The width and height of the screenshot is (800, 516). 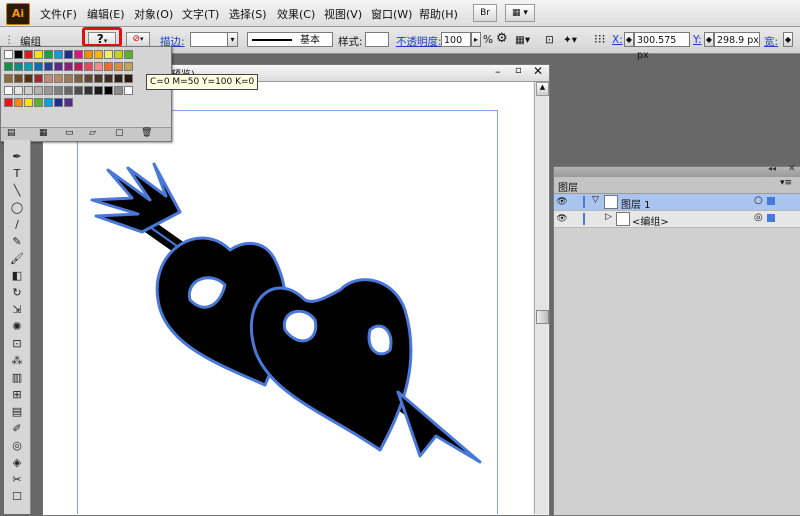 What do you see at coordinates (771, 41) in the screenshot?
I see `width-label: 宽:` at bounding box center [771, 41].